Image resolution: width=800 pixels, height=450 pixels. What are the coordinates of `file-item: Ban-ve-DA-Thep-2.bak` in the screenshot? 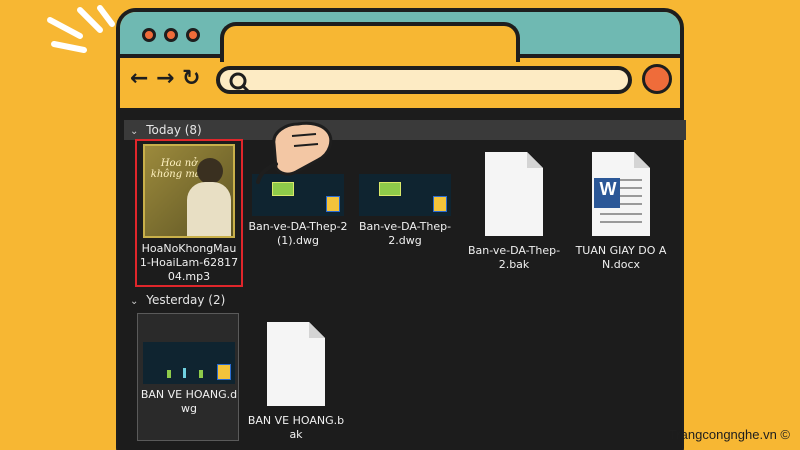 It's located at (514, 211).